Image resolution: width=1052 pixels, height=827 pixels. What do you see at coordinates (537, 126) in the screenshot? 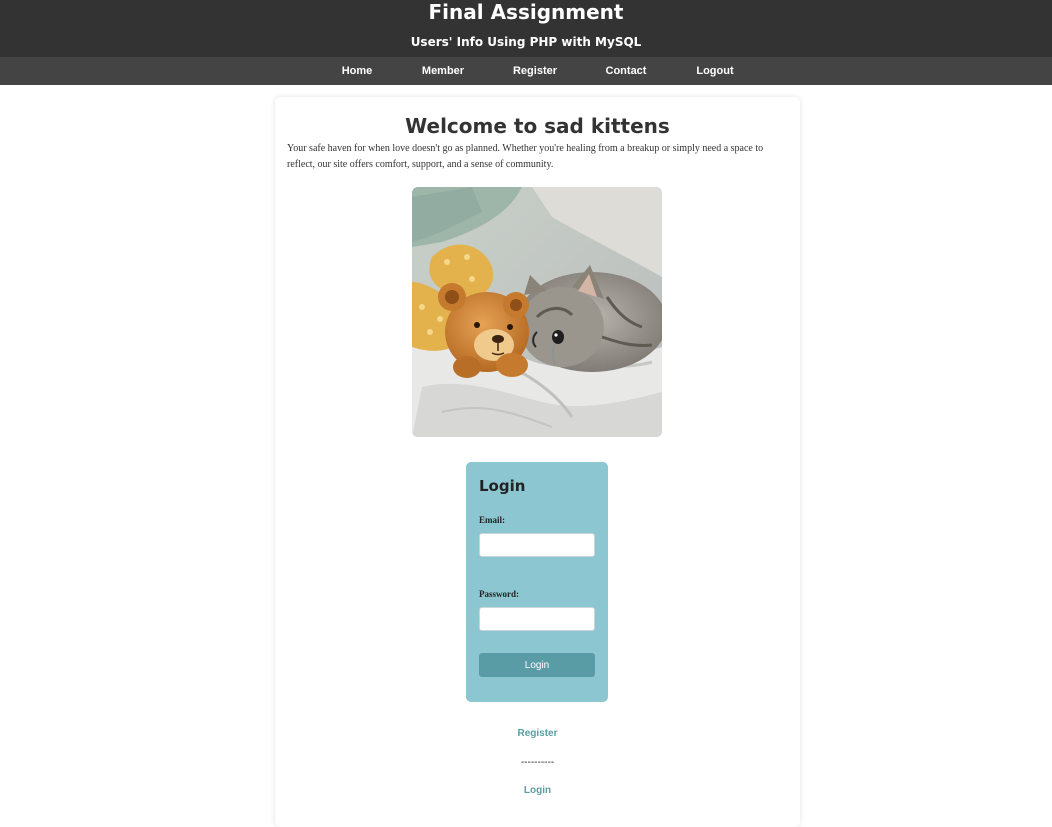
I see `page-title: Welcome to sad kittens` at bounding box center [537, 126].